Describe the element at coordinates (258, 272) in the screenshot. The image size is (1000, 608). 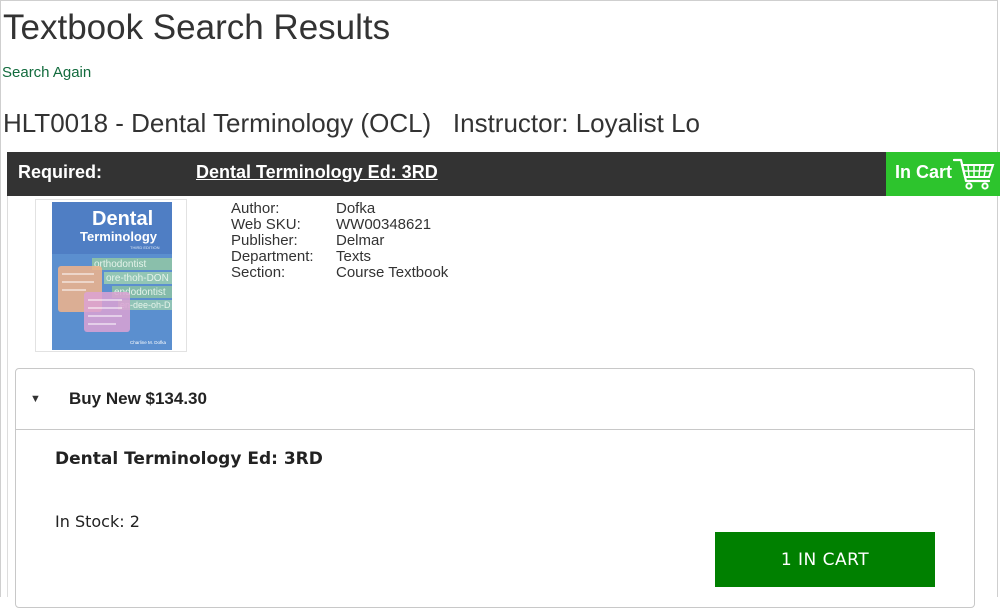
I see `detail-key: Section:` at that location.